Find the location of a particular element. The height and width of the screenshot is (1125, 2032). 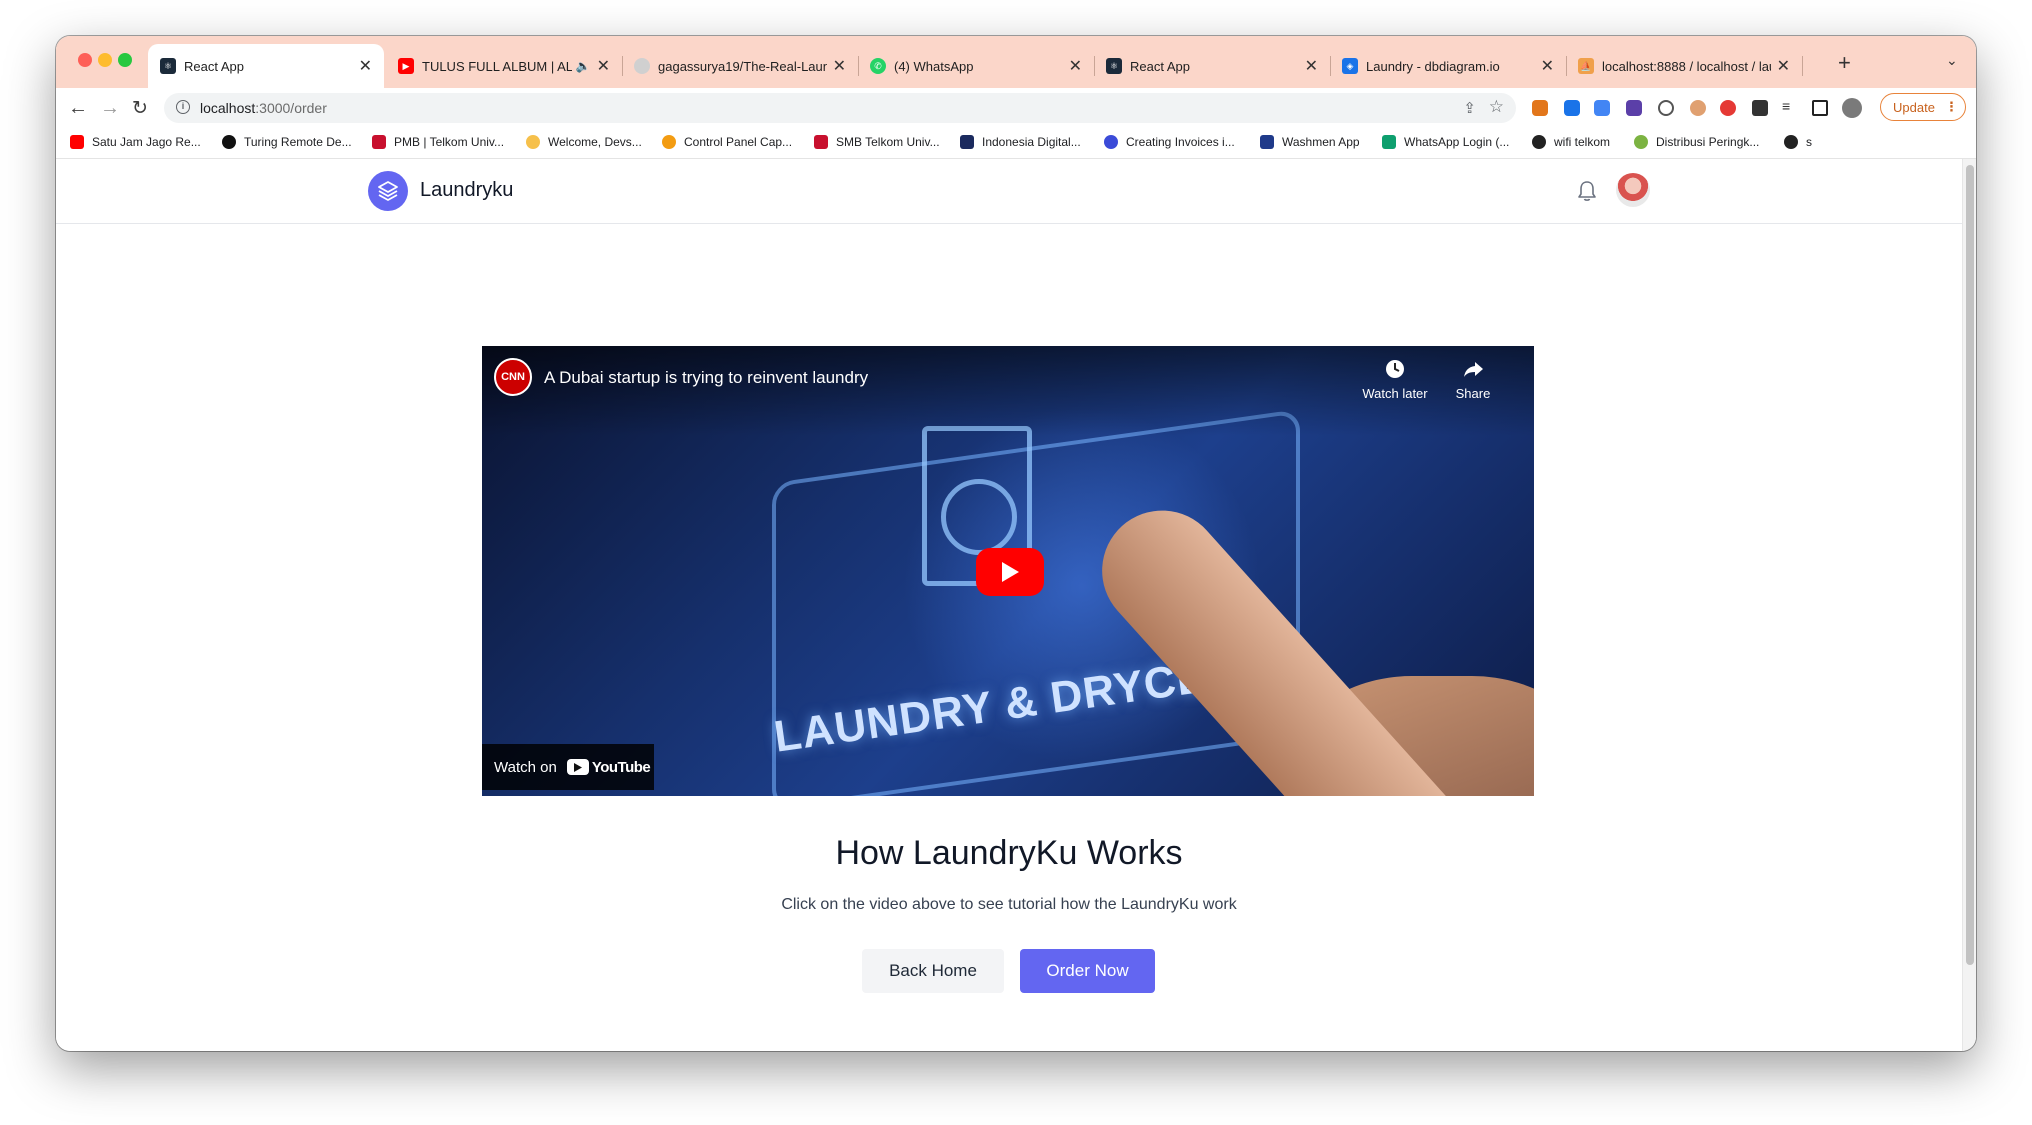

github-favicon-icon is located at coordinates (642, 66).